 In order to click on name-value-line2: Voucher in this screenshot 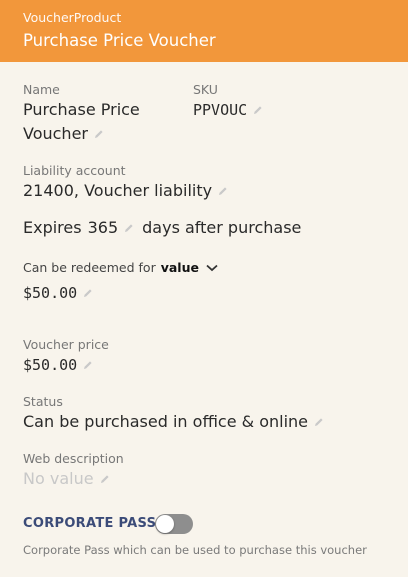, I will do `click(55, 133)`.